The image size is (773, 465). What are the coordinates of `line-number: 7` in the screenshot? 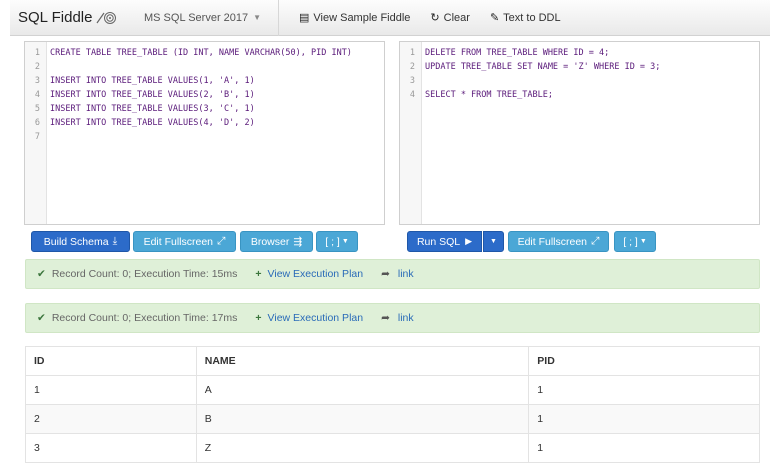 It's located at (37, 137).